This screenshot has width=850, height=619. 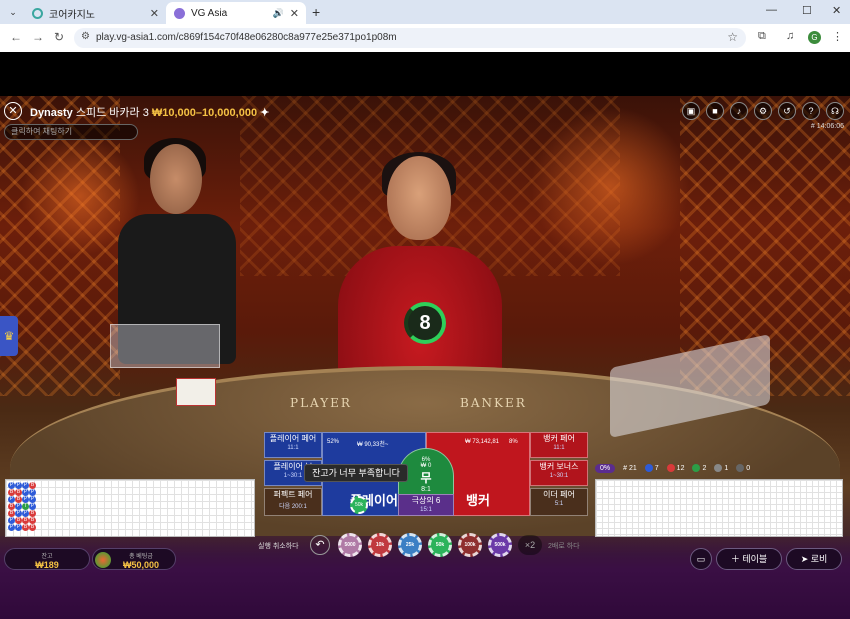 What do you see at coordinates (559, 466) in the screenshot?
I see `bet-label: 뱅커 보너스` at bounding box center [559, 466].